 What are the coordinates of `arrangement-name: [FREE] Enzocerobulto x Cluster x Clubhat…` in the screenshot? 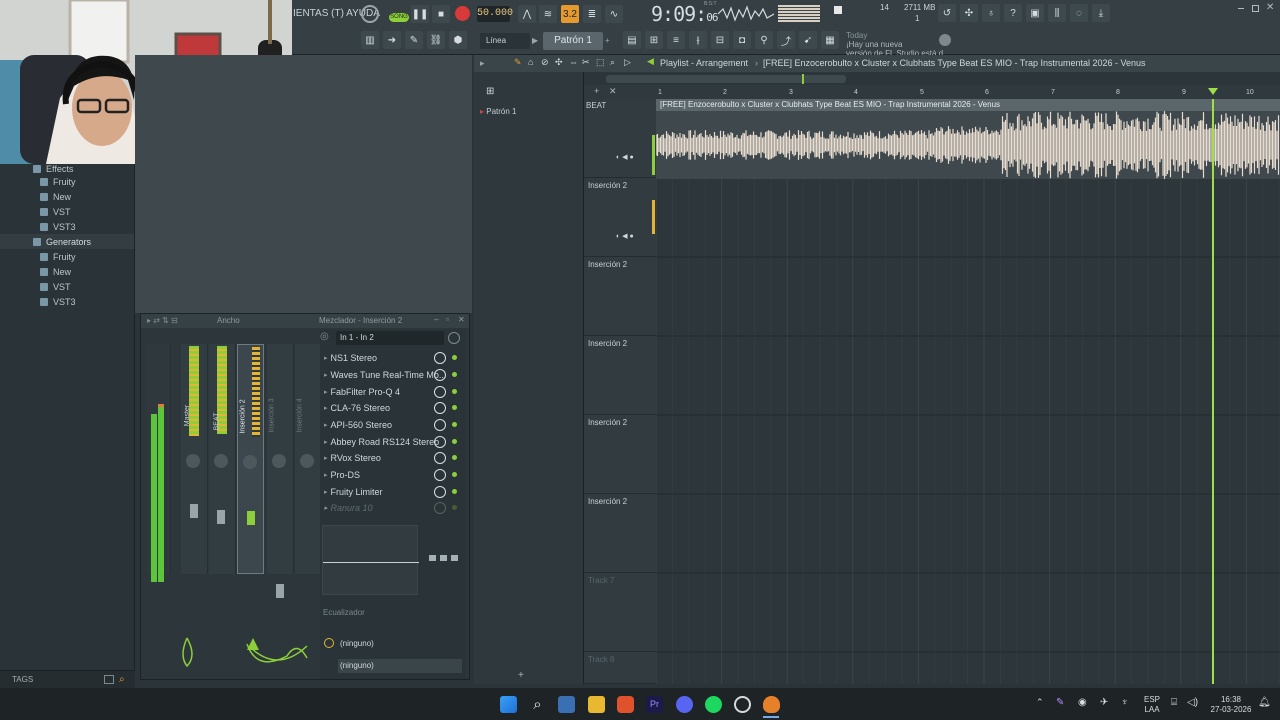 It's located at (954, 63).